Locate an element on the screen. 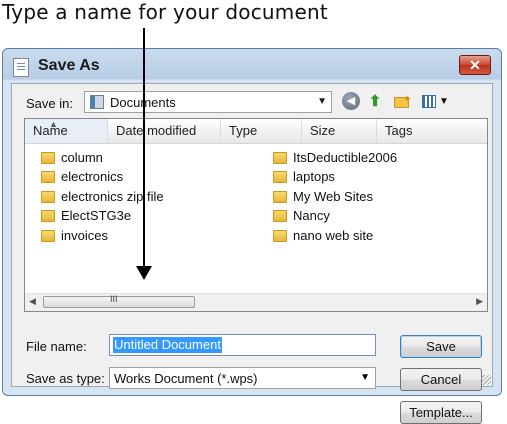 The width and height of the screenshot is (507, 424). scrollbar-thumb: III is located at coordinates (119, 301).